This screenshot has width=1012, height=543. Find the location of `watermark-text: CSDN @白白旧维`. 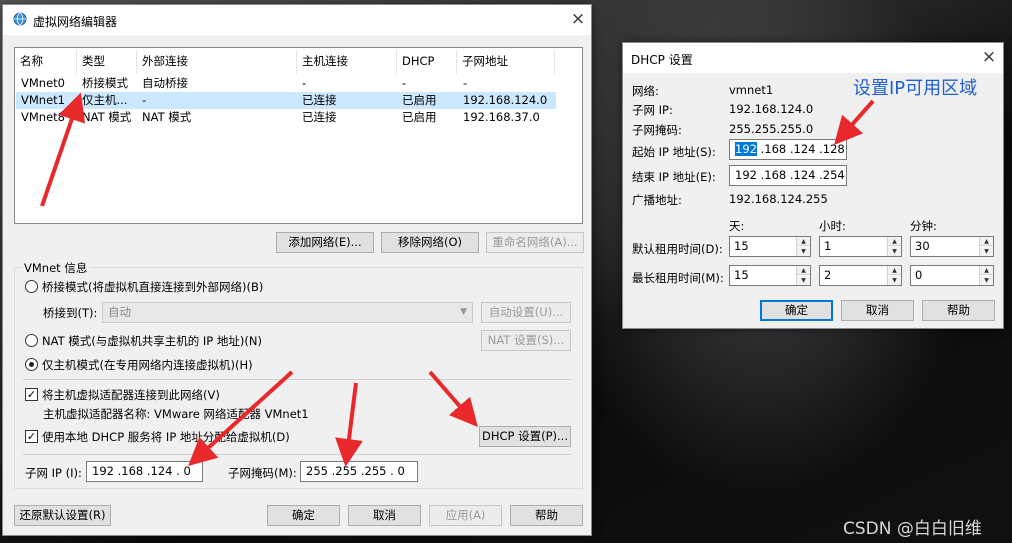

watermark-text: CSDN @白白旧维 is located at coordinates (912, 529).